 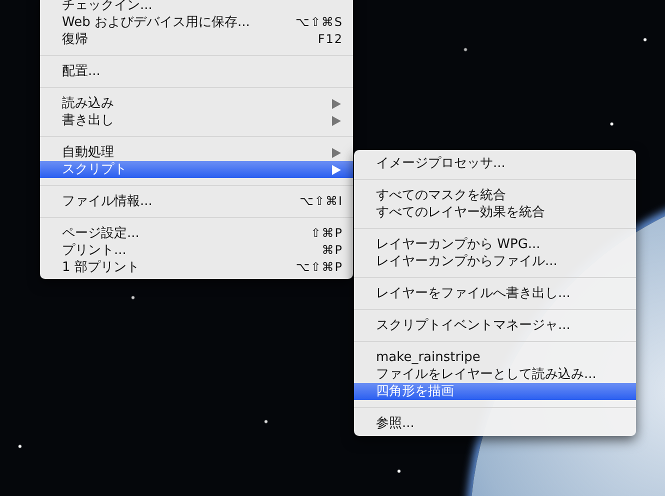 What do you see at coordinates (196, 152) in the screenshot?
I see `menu-item: 自動処理` at bounding box center [196, 152].